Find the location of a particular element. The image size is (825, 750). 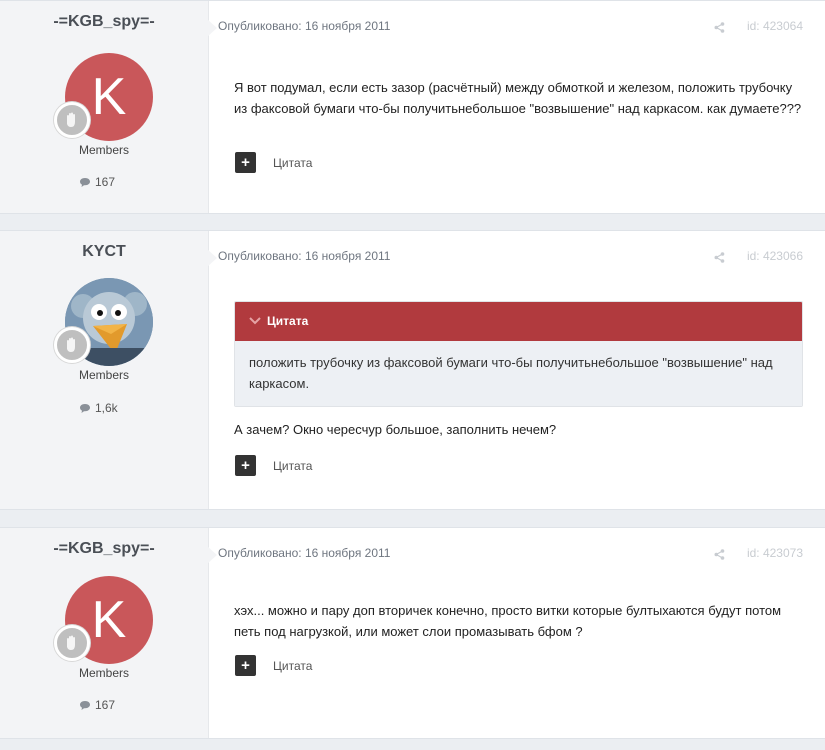

author-name: KYCT is located at coordinates (104, 252).